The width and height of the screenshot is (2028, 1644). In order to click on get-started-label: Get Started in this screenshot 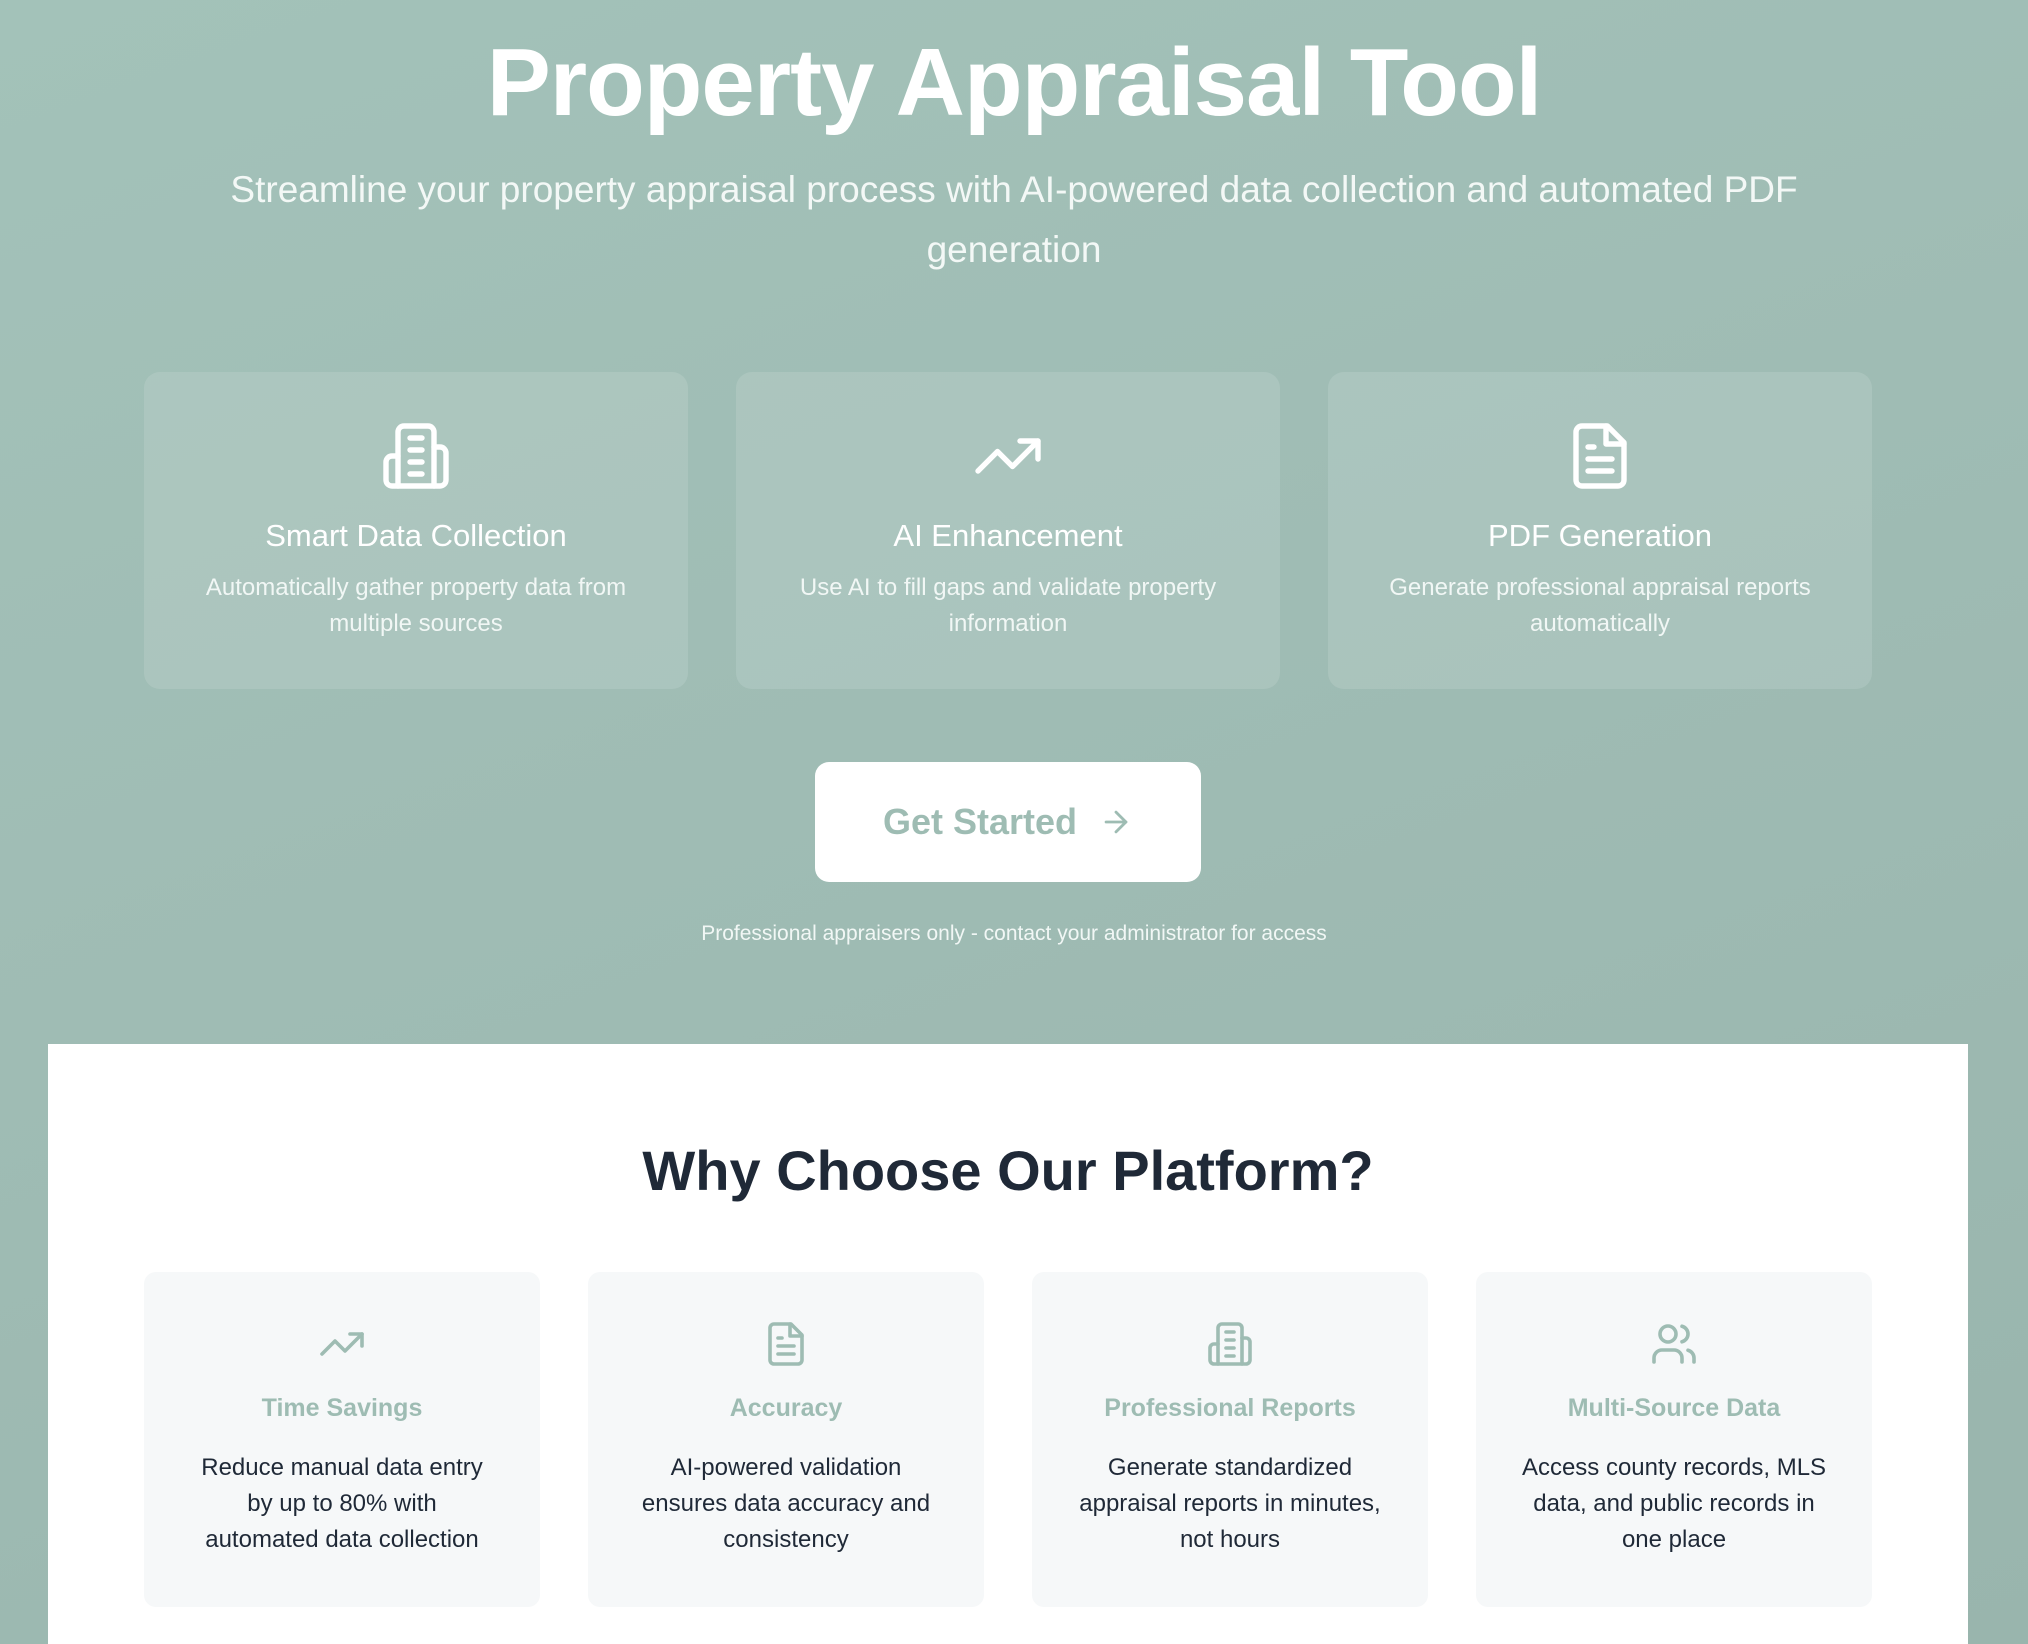, I will do `click(980, 821)`.